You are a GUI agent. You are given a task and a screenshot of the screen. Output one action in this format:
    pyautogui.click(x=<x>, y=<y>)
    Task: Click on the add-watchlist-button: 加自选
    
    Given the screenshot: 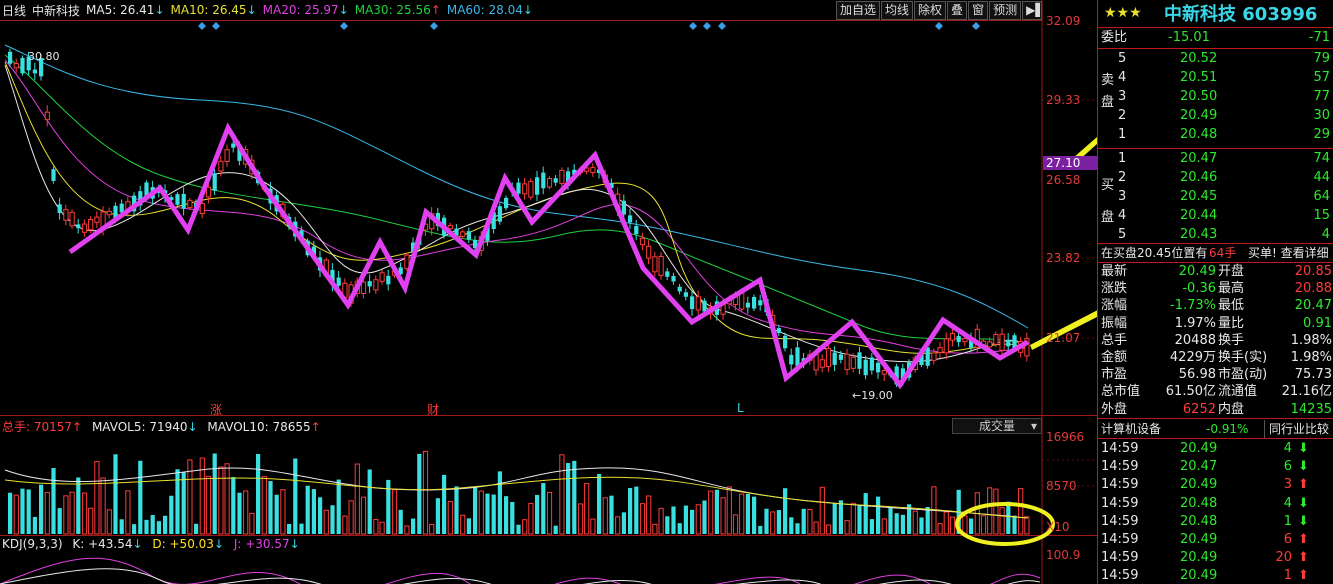 What is the action you would take?
    pyautogui.click(x=858, y=10)
    